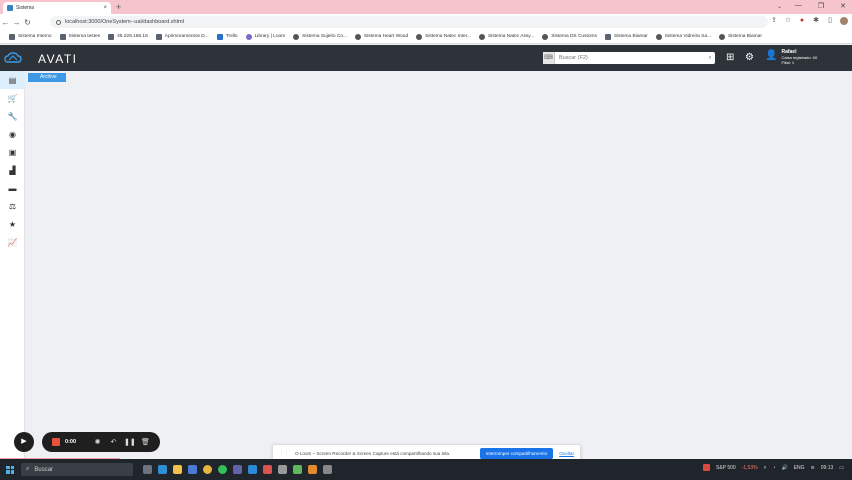 This screenshot has height=480, width=852. I want to click on cash-icon: ▣, so click(12, 152).